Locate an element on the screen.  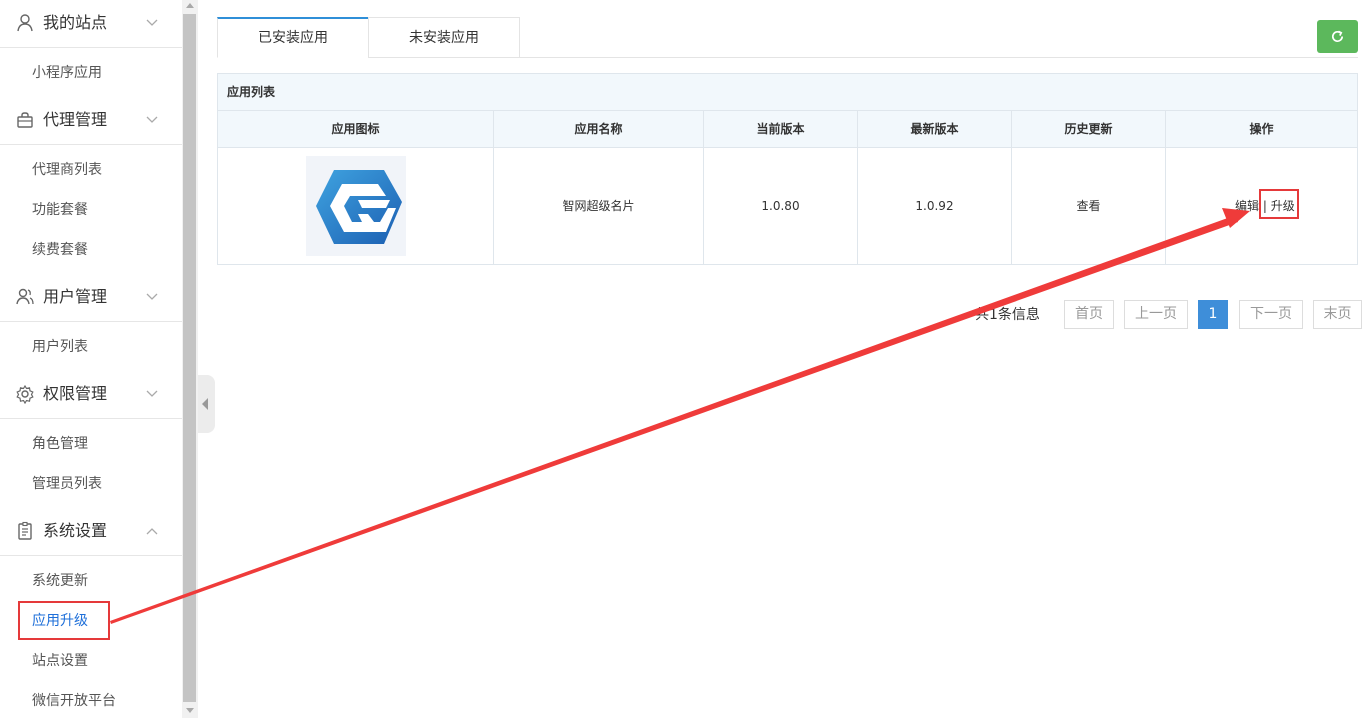
chevron-left-icon is located at coordinates (205, 404).